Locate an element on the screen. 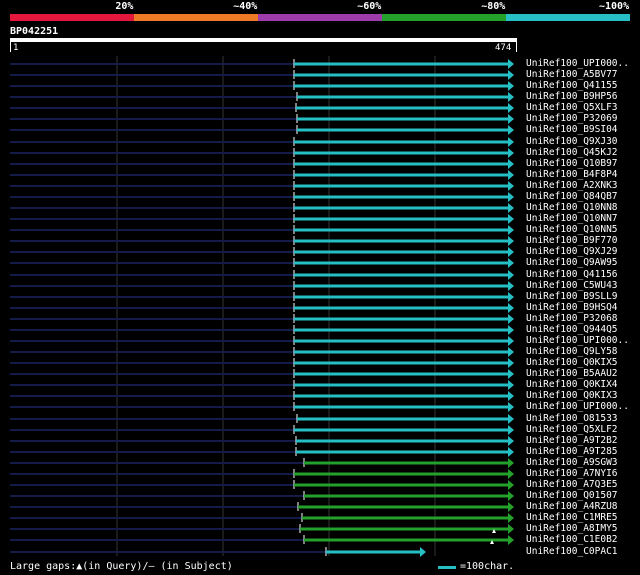 This screenshot has height=575, width=640. hit-label: UniRef100_A9T2B2 is located at coordinates (572, 440).